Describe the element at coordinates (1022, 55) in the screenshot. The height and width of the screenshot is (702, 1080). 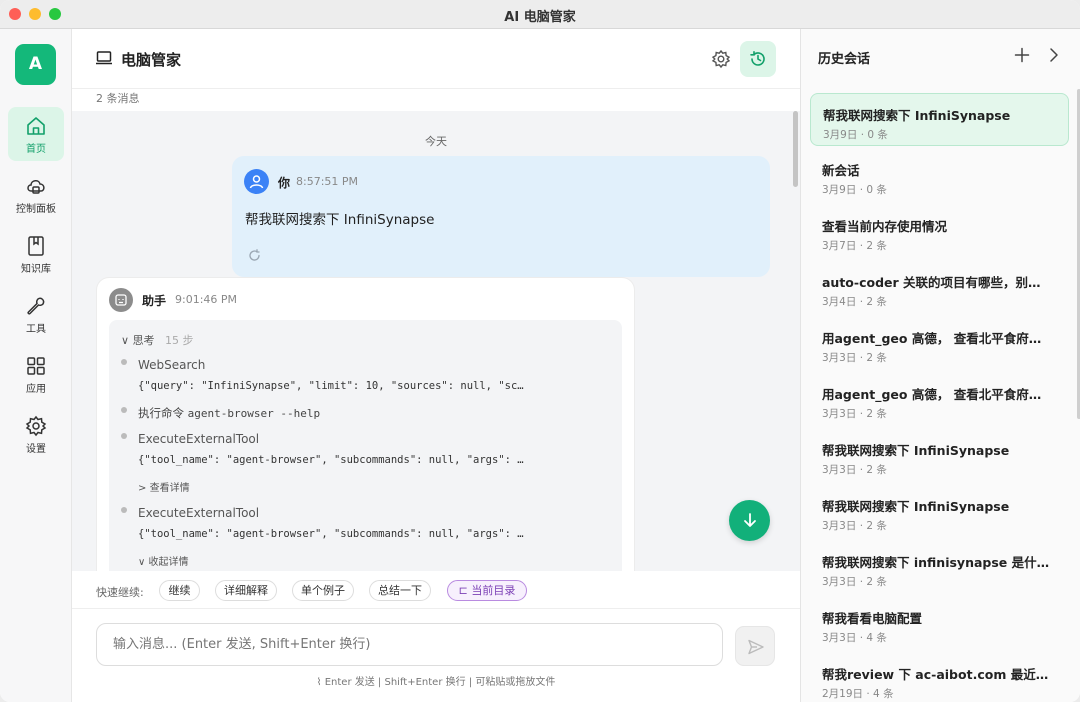
I see `plus-icon` at that location.